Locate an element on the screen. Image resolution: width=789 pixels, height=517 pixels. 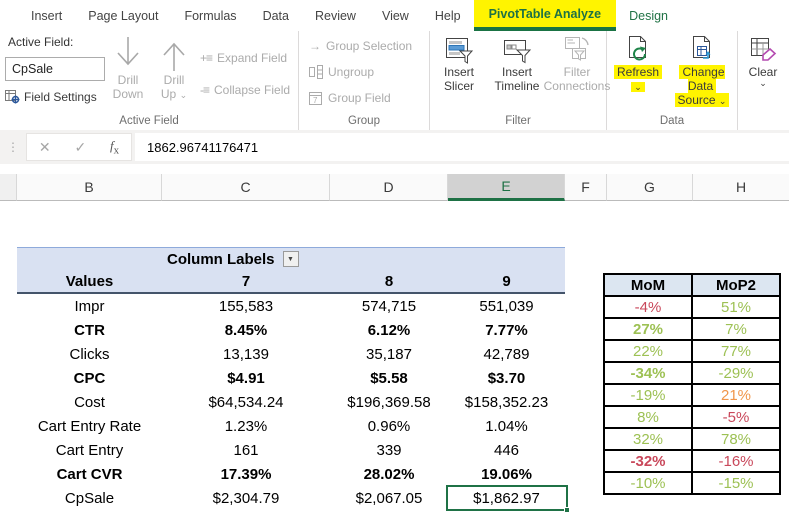
delta-cell: -34% is located at coordinates (648, 373).